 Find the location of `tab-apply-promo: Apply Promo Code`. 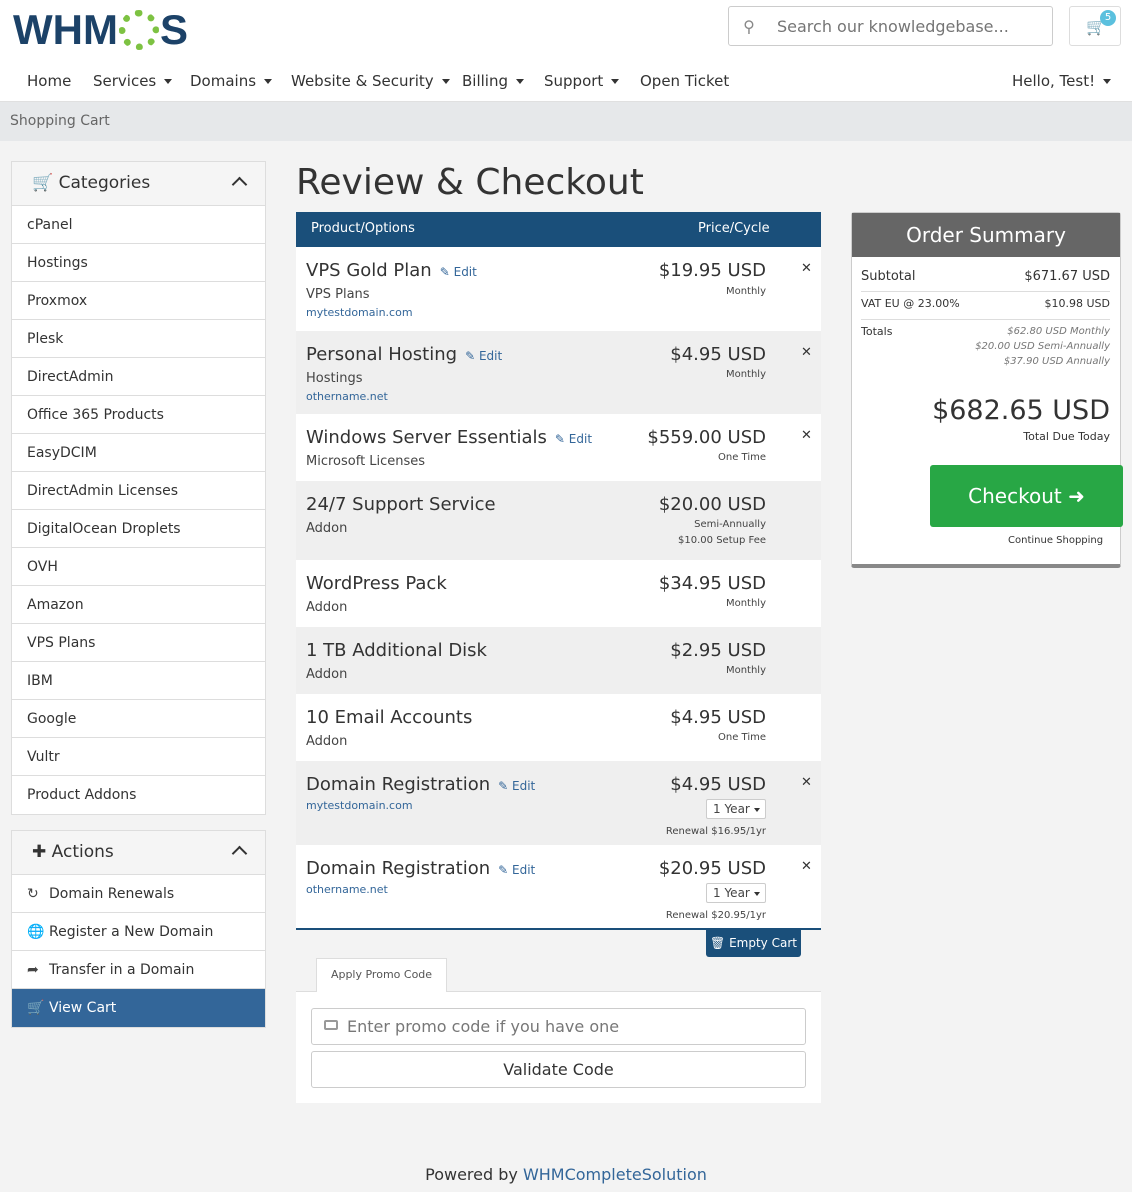

tab-apply-promo: Apply Promo Code is located at coordinates (381, 975).